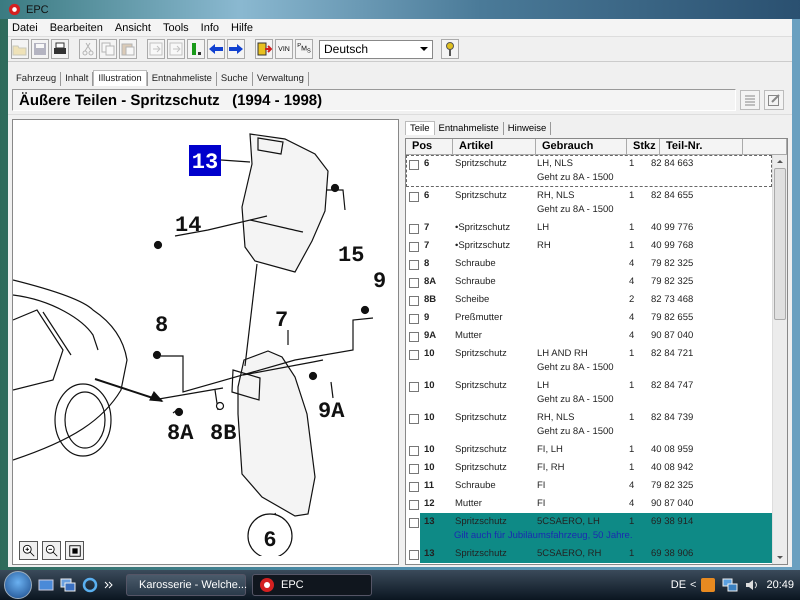  What do you see at coordinates (36, 78) in the screenshot?
I see `tab: Fahrzeug` at bounding box center [36, 78].